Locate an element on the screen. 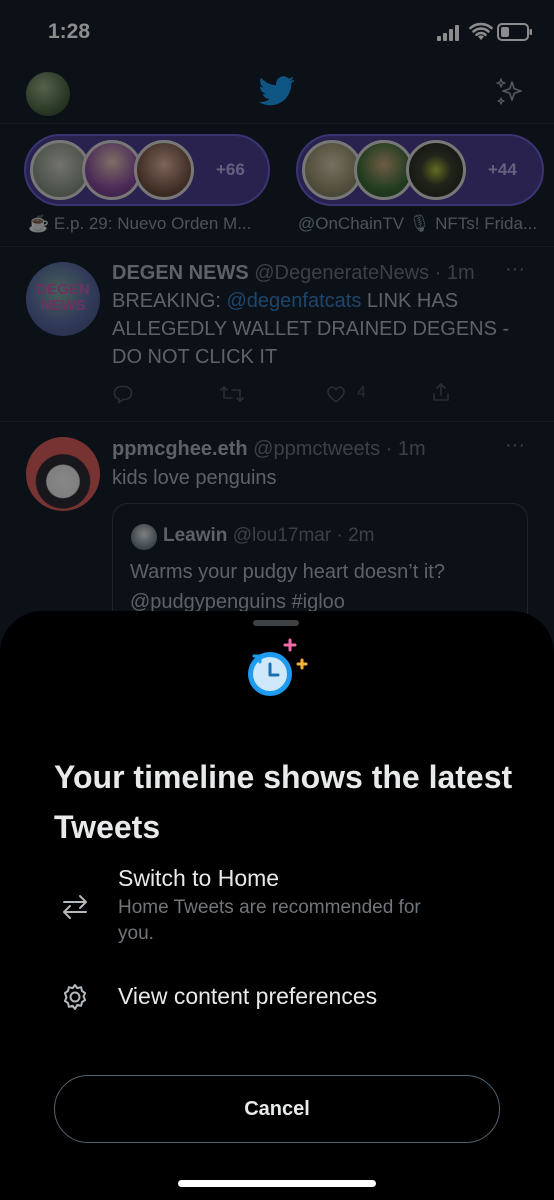 The height and width of the screenshot is (1200, 554). option-title: Switch to Home is located at coordinates (199, 878).